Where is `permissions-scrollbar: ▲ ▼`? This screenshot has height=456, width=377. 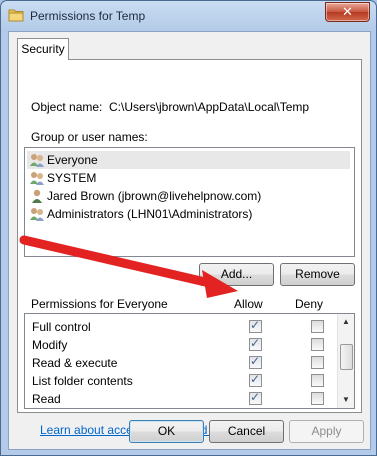
permissions-scrollbar: ▲ ▼ is located at coordinates (345, 361).